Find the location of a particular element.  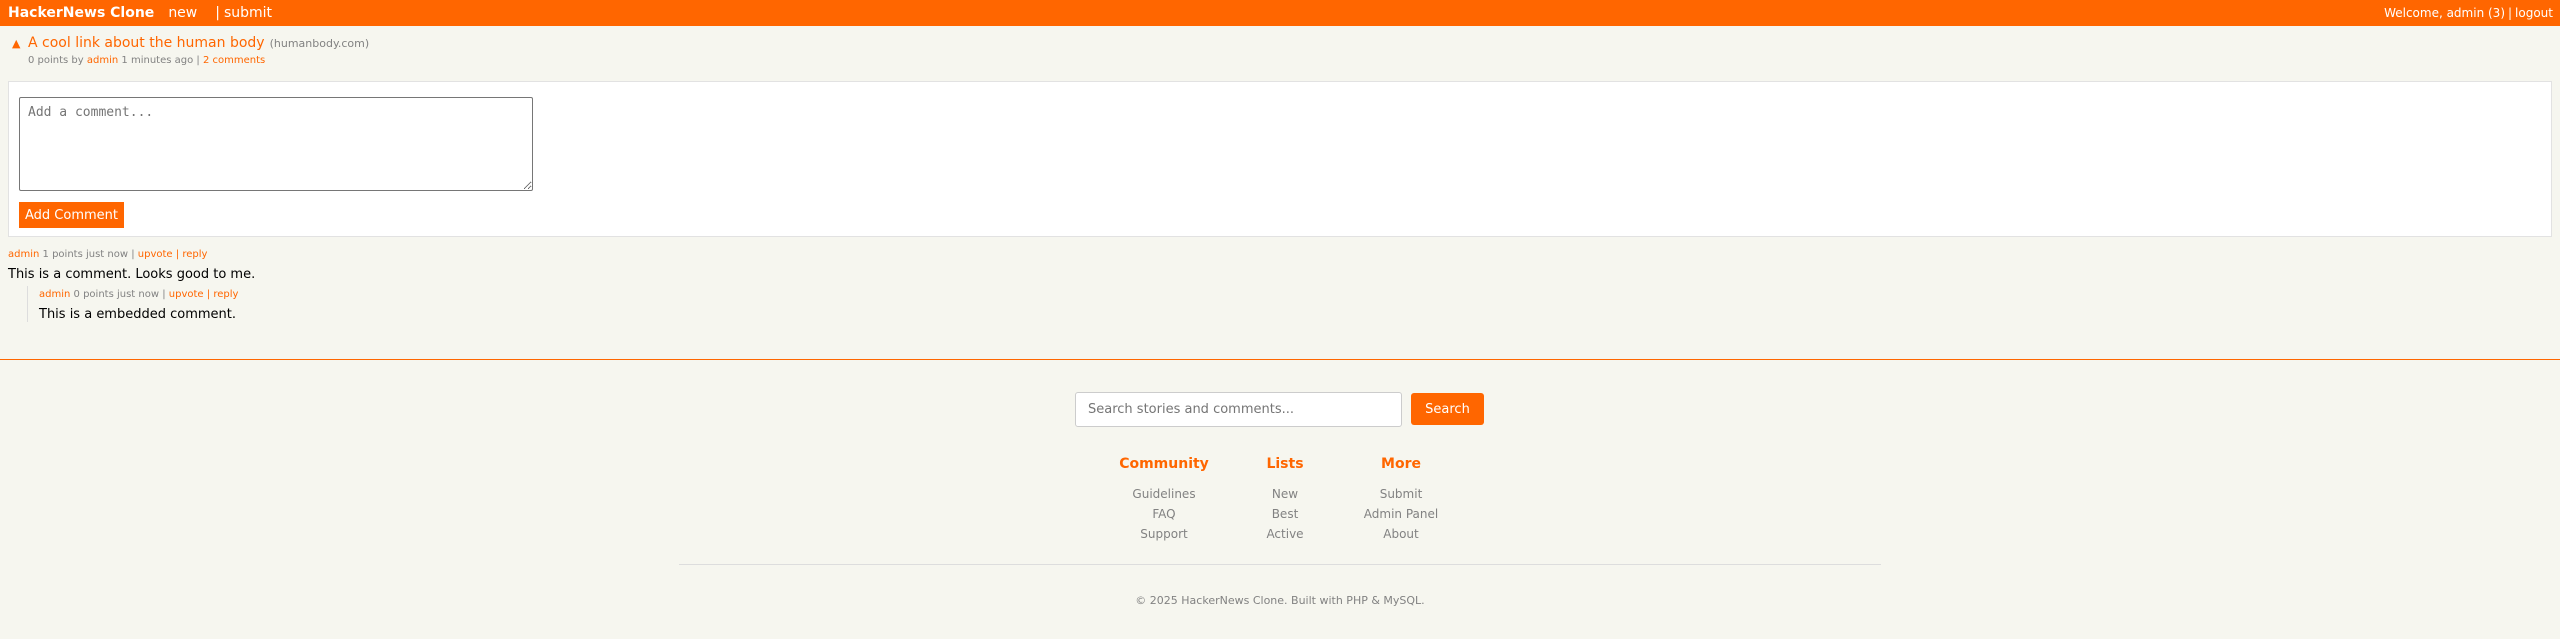

footer-link-support: Support is located at coordinates (1164, 534).